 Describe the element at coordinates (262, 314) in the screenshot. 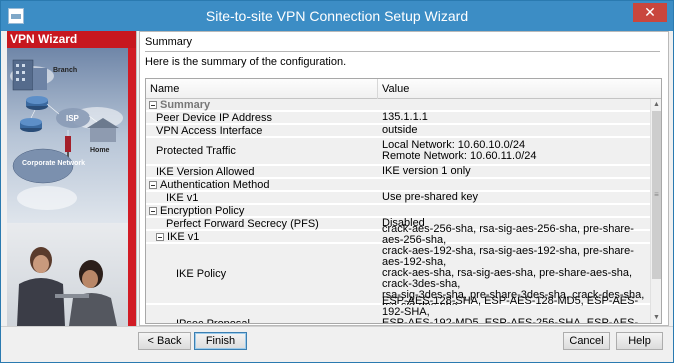

I see `row-name-cell: IPsec Proposal` at that location.